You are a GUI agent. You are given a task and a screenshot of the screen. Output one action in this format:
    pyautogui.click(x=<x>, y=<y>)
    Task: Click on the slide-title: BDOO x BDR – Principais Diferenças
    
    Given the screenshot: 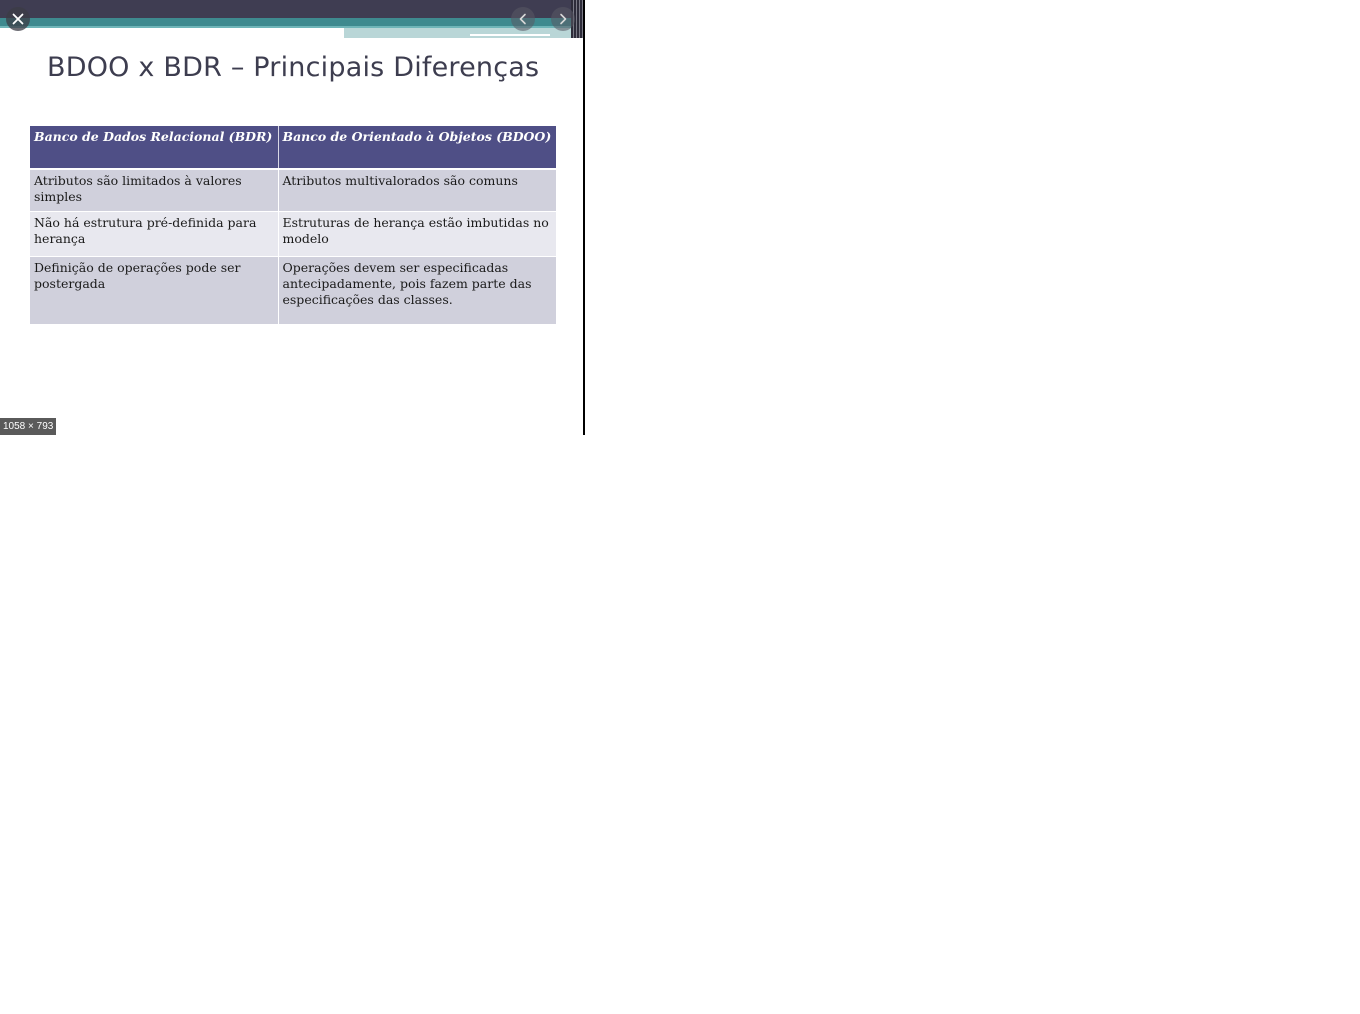 What is the action you would take?
    pyautogui.click(x=293, y=67)
    